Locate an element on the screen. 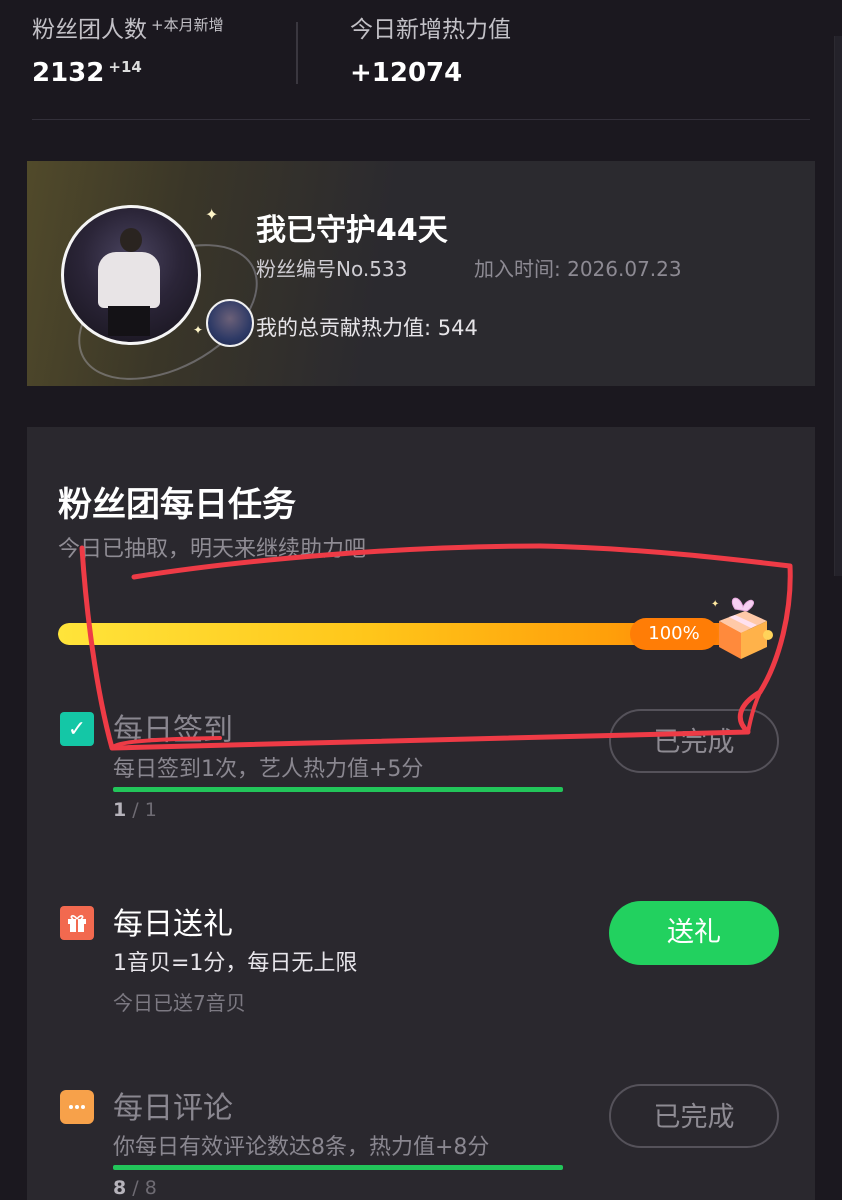 The image size is (842, 1200). task-count: 1 / 1 is located at coordinates (135, 810).